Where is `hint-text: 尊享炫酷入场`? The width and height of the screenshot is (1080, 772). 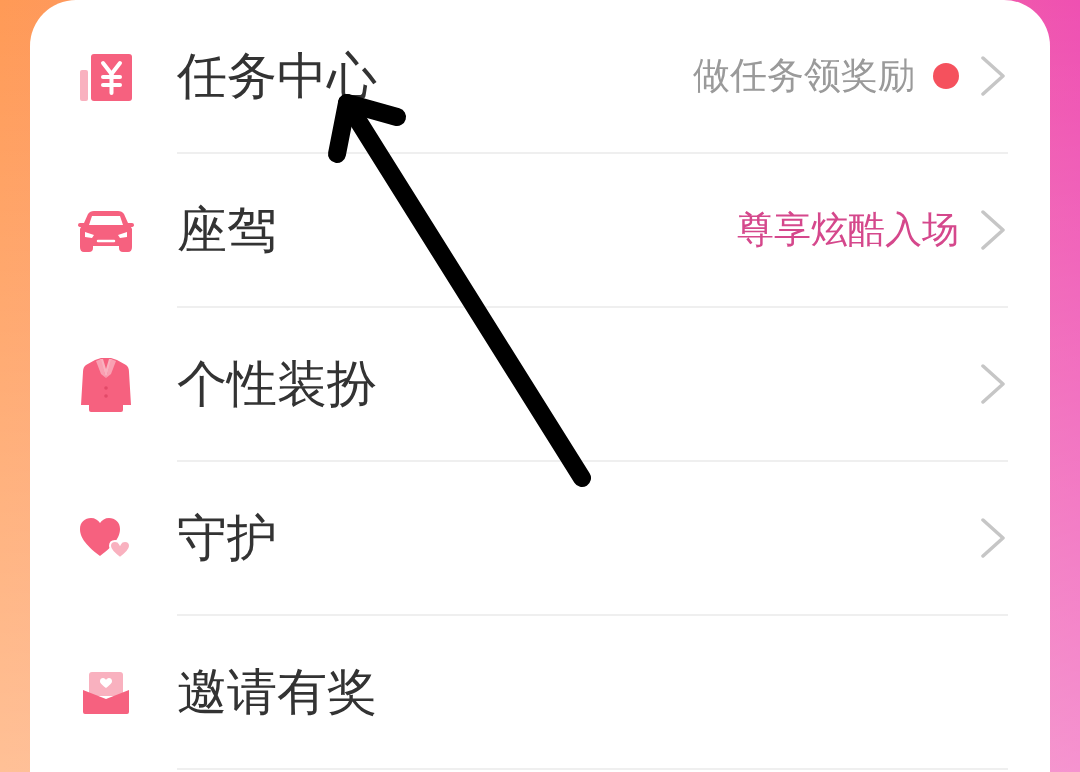 hint-text: 尊享炫酷入场 is located at coordinates (848, 230).